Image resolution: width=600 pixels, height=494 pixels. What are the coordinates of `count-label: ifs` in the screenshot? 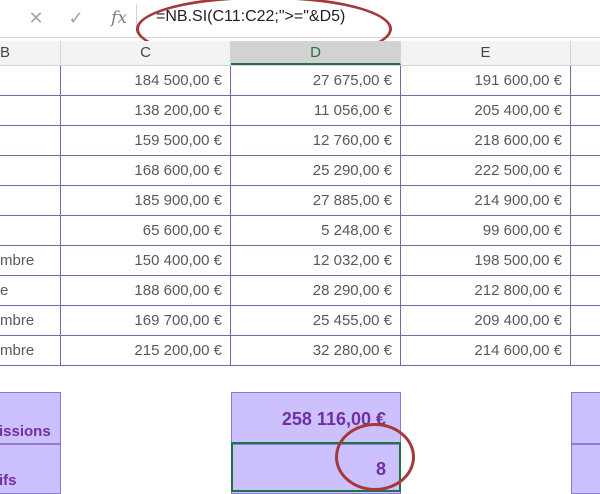 It's located at (8, 480).